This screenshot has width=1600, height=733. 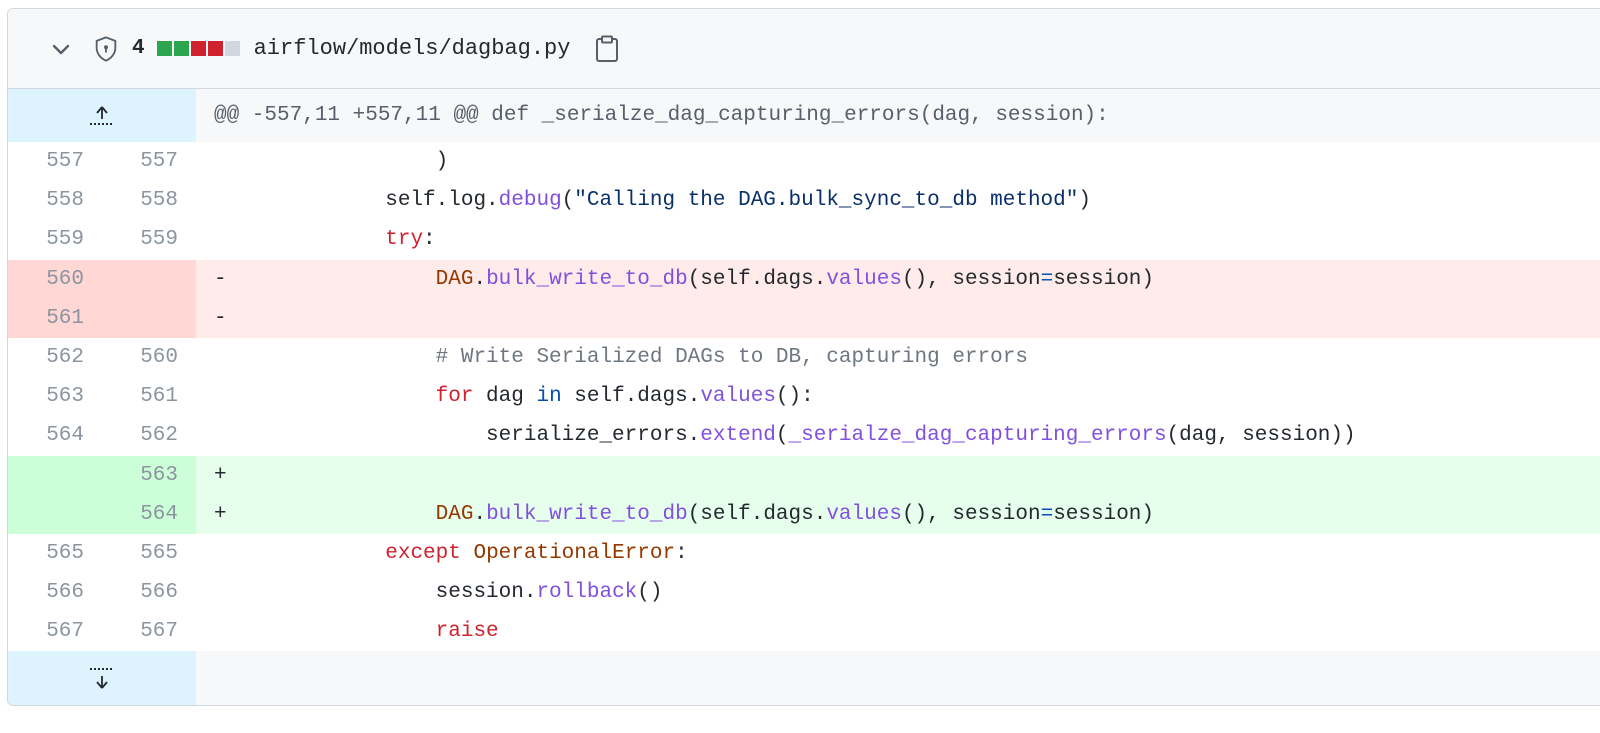 What do you see at coordinates (898, 592) in the screenshot?
I see `code-content: session.rollback()` at bounding box center [898, 592].